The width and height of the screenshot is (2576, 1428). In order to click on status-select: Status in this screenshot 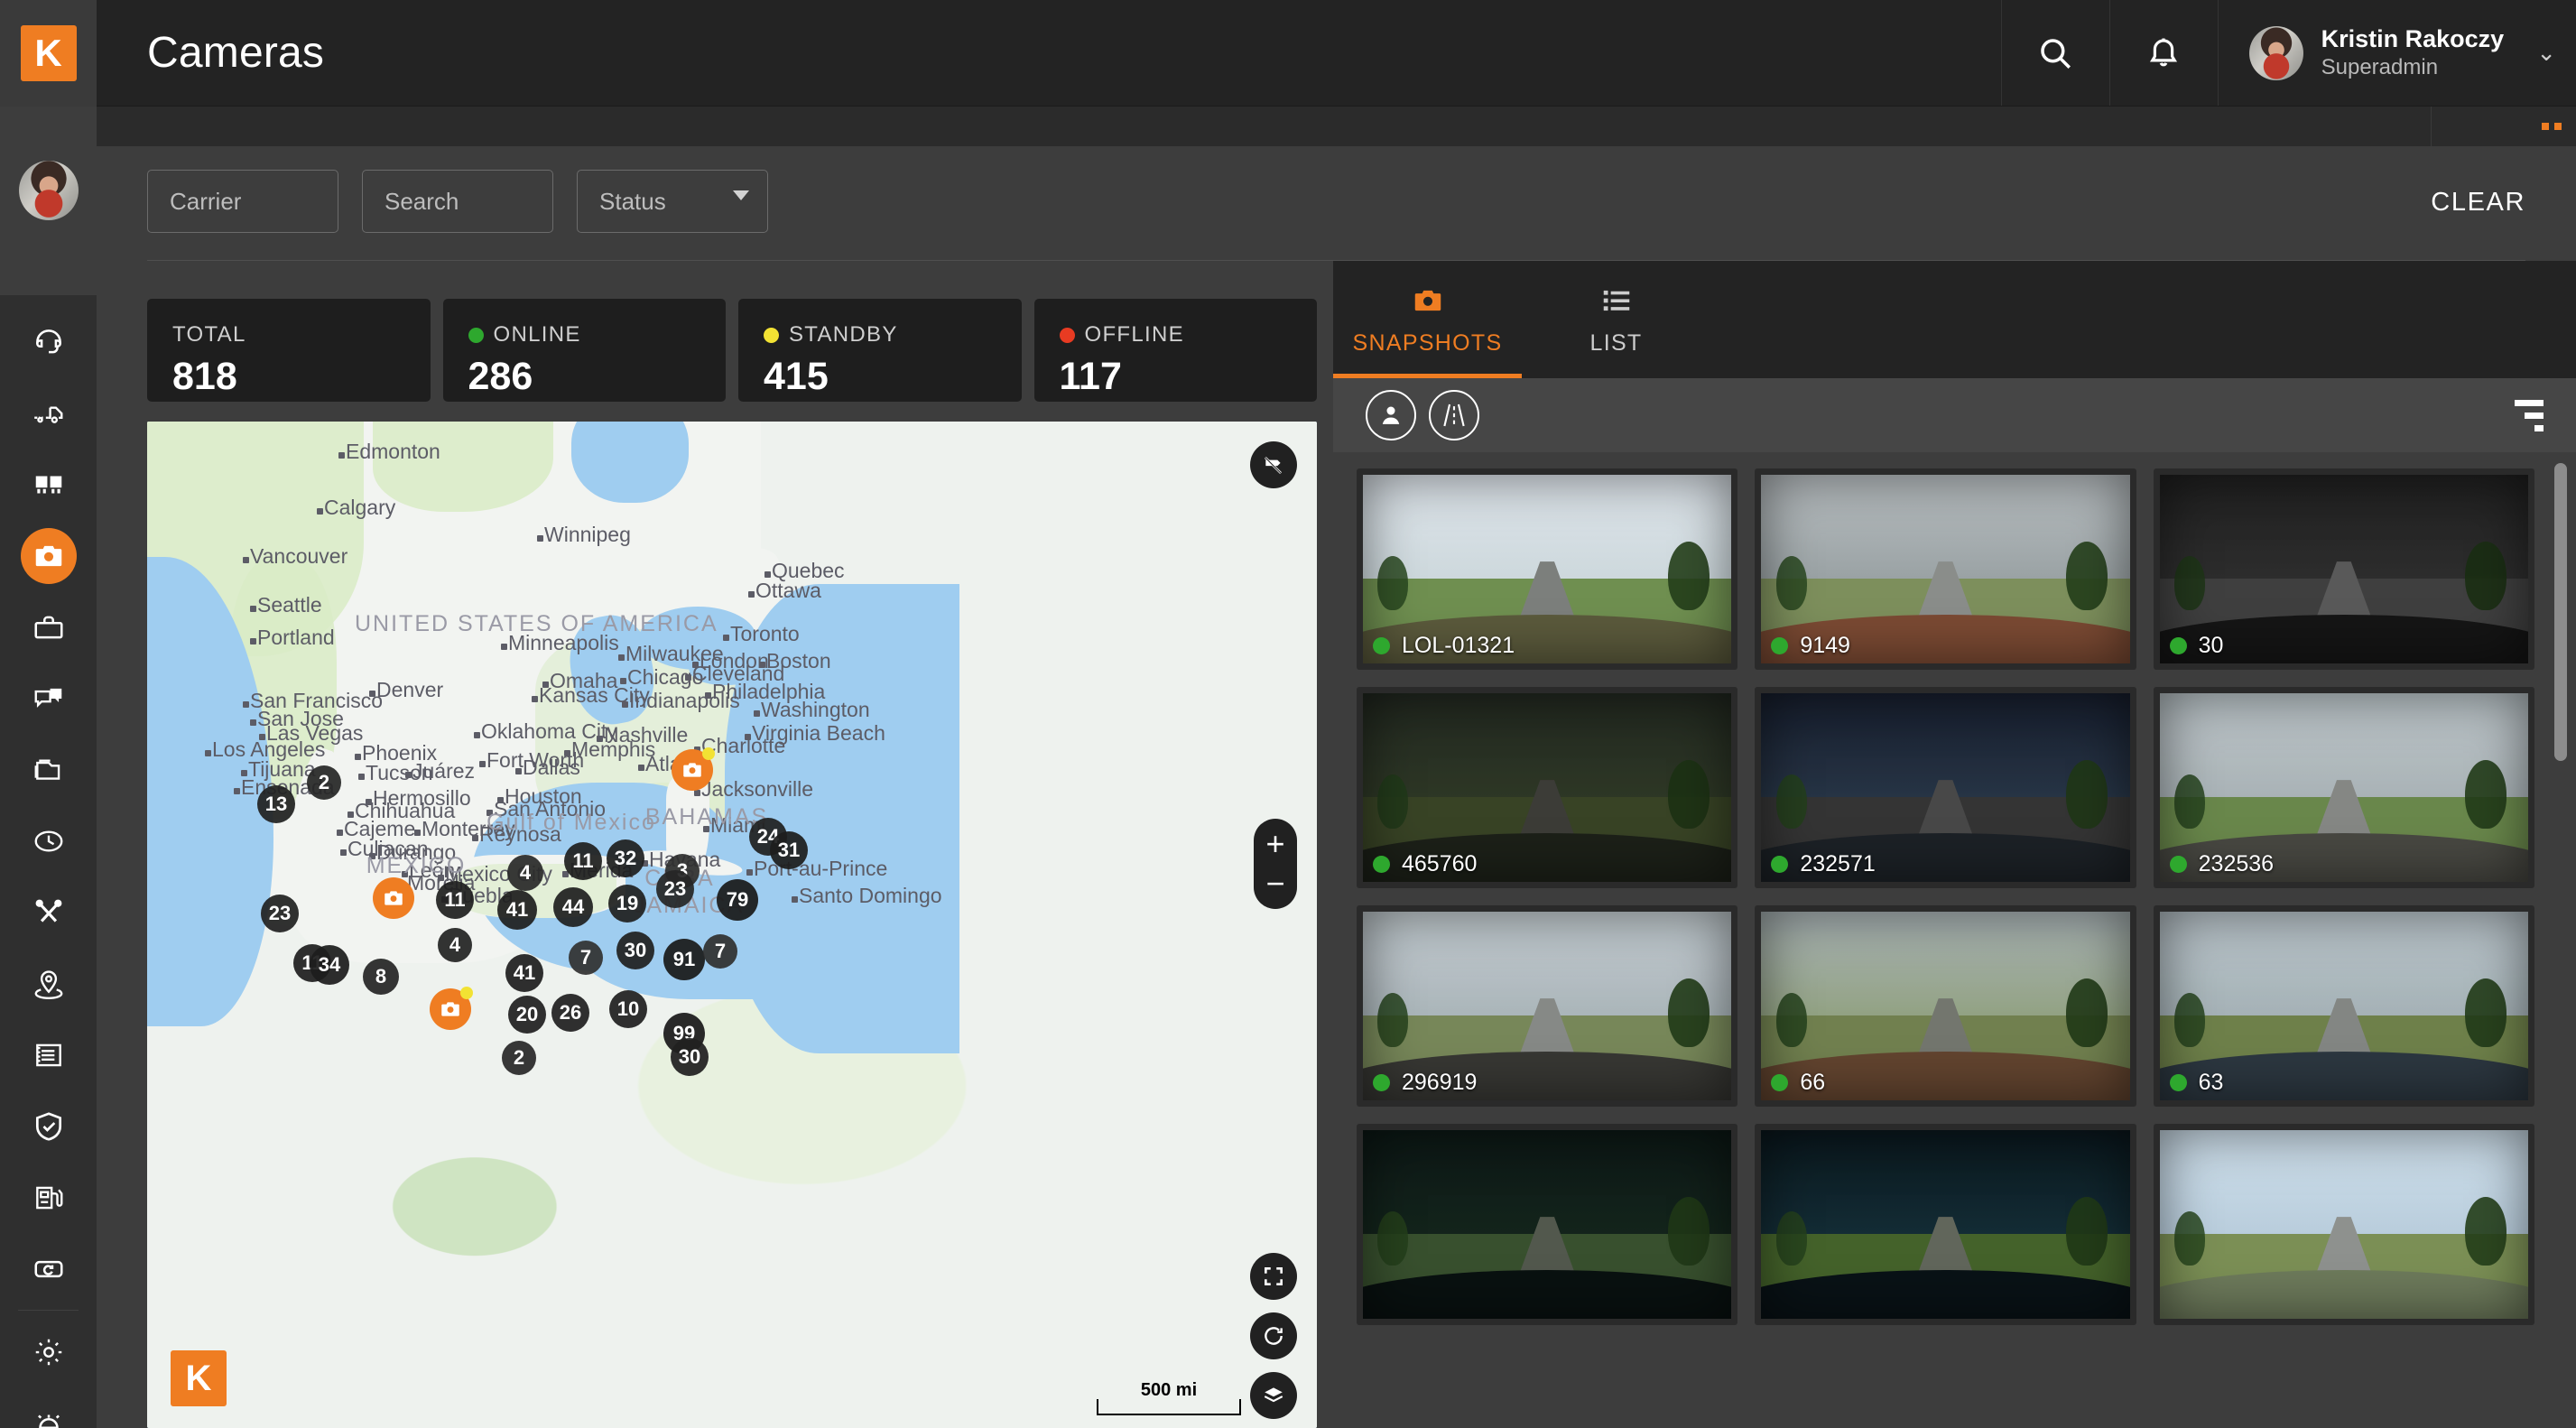, I will do `click(672, 201)`.